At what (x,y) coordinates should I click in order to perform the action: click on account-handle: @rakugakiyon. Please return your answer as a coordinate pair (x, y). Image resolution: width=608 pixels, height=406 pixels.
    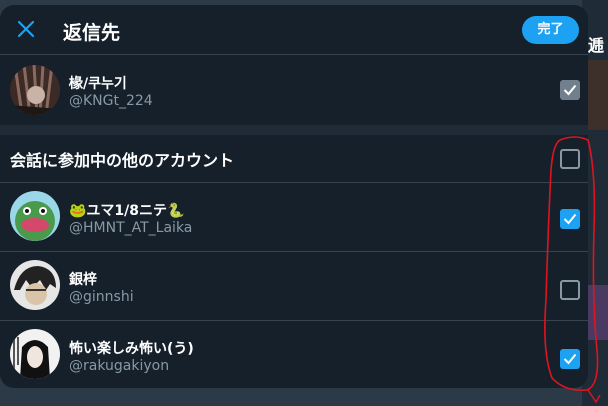
    Looking at the image, I should click on (119, 366).